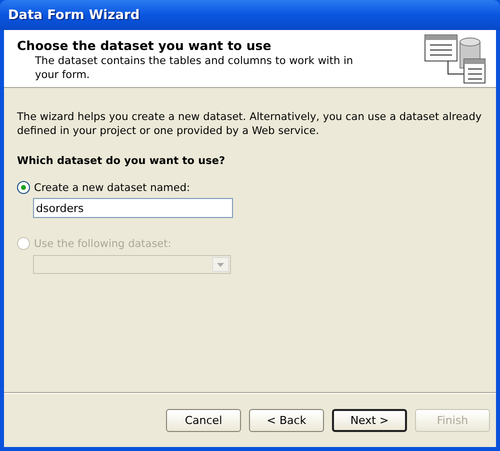 The height and width of the screenshot is (451, 500). Describe the element at coordinates (250, 124) in the screenshot. I see `intro-text: The wizard helps you create a new dataset. Alternatively, you can use a dataset already defined in your project or one provided by a Web service.` at that location.